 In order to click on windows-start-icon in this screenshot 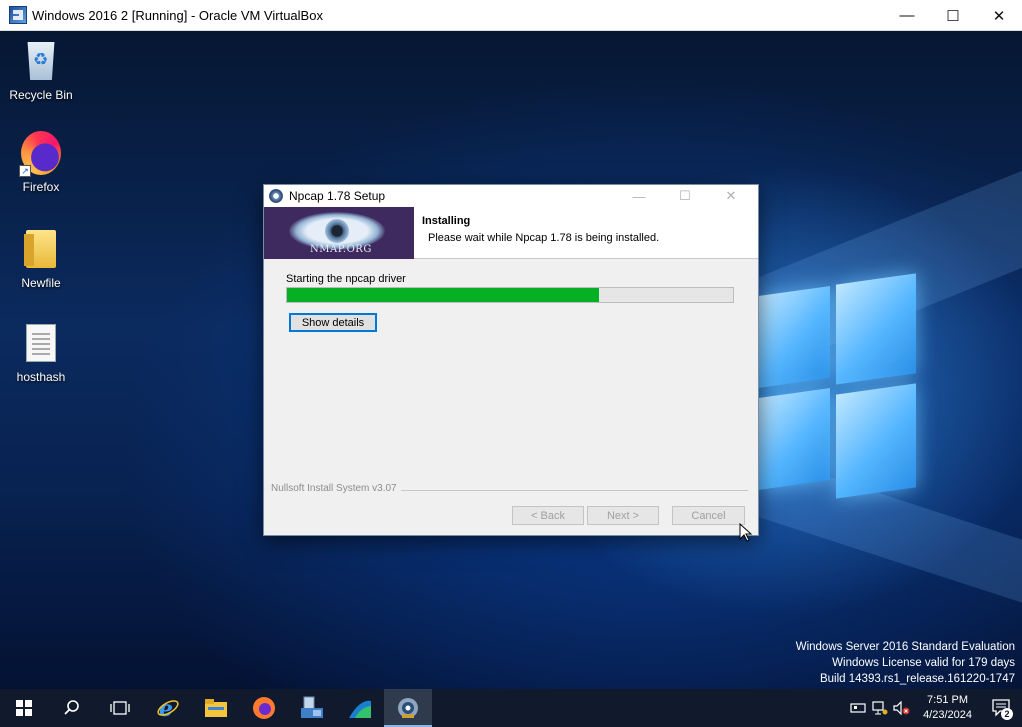, I will do `click(24, 708)`.